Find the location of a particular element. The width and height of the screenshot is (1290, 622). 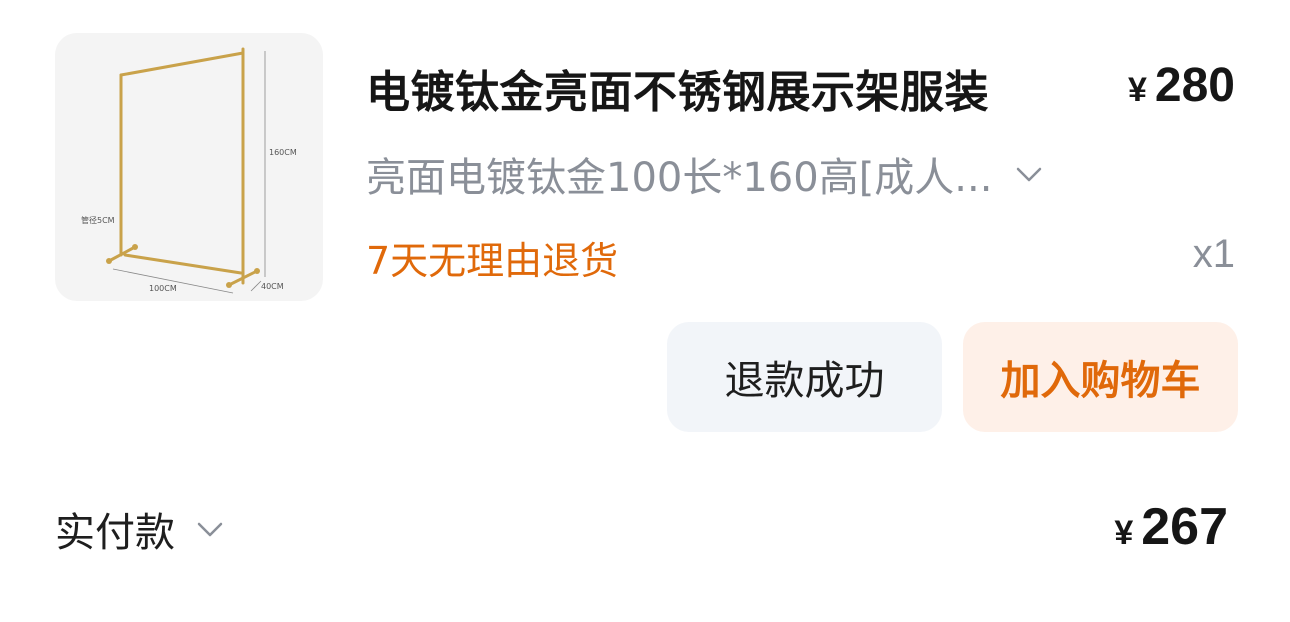

product-price: ¥280 is located at coordinates (1181, 85).